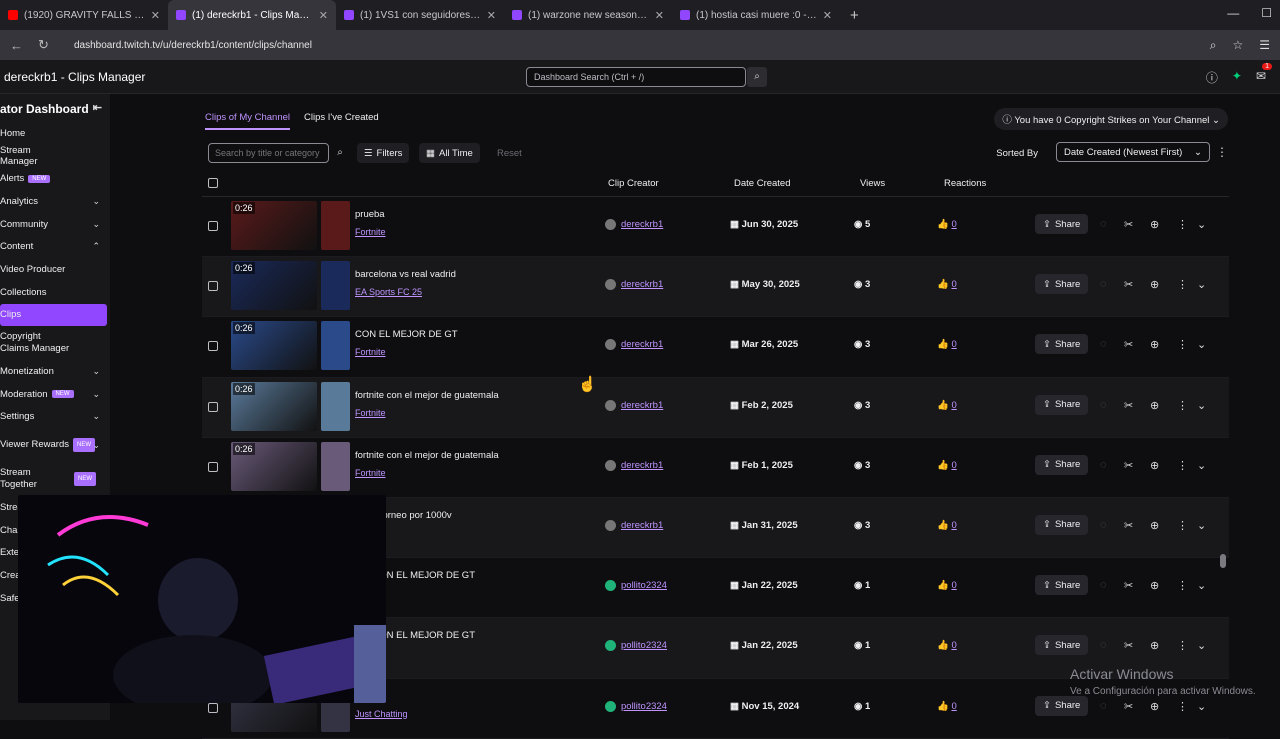 This screenshot has height=739, width=1280. I want to click on sidebar-item-clips: Clips, so click(53, 315).